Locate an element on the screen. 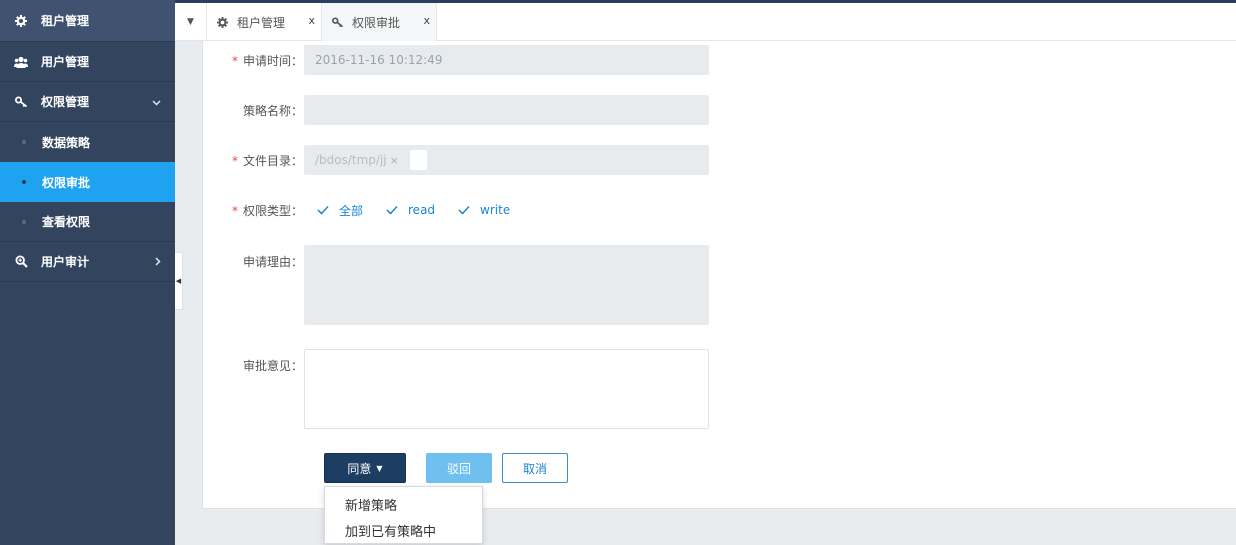  apply-time-value: 2016-11-16 10:12:49 is located at coordinates (379, 60).